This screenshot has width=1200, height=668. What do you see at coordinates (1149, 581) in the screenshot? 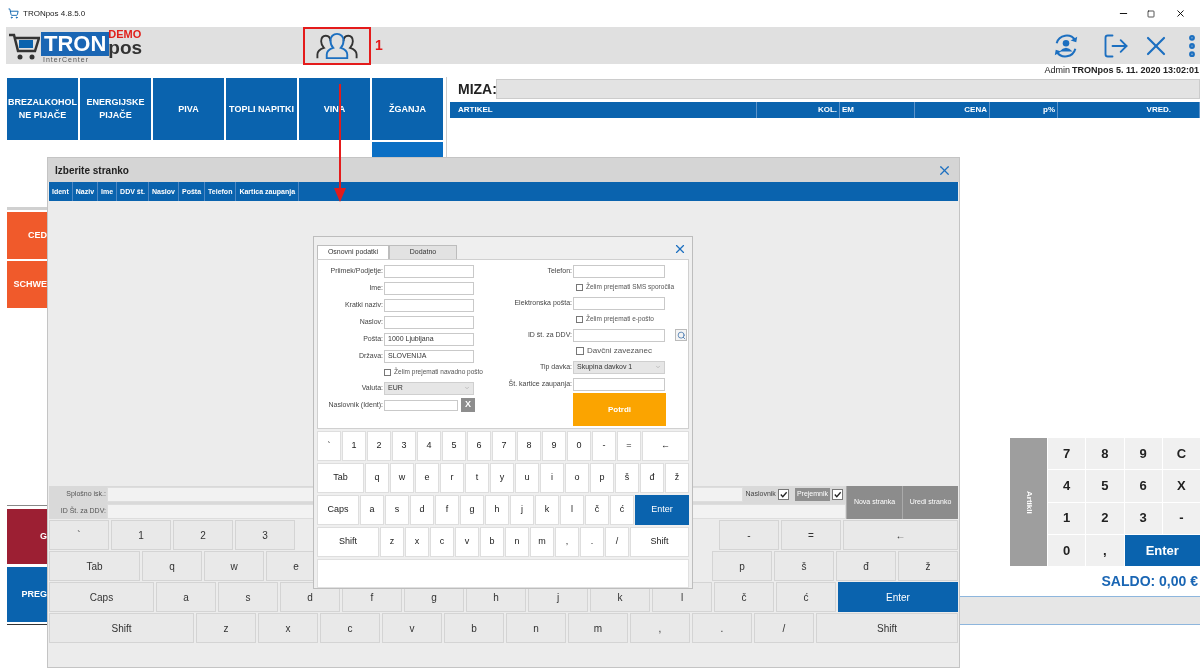
I see `balance-text: SALDO: 0,00 €` at bounding box center [1149, 581].